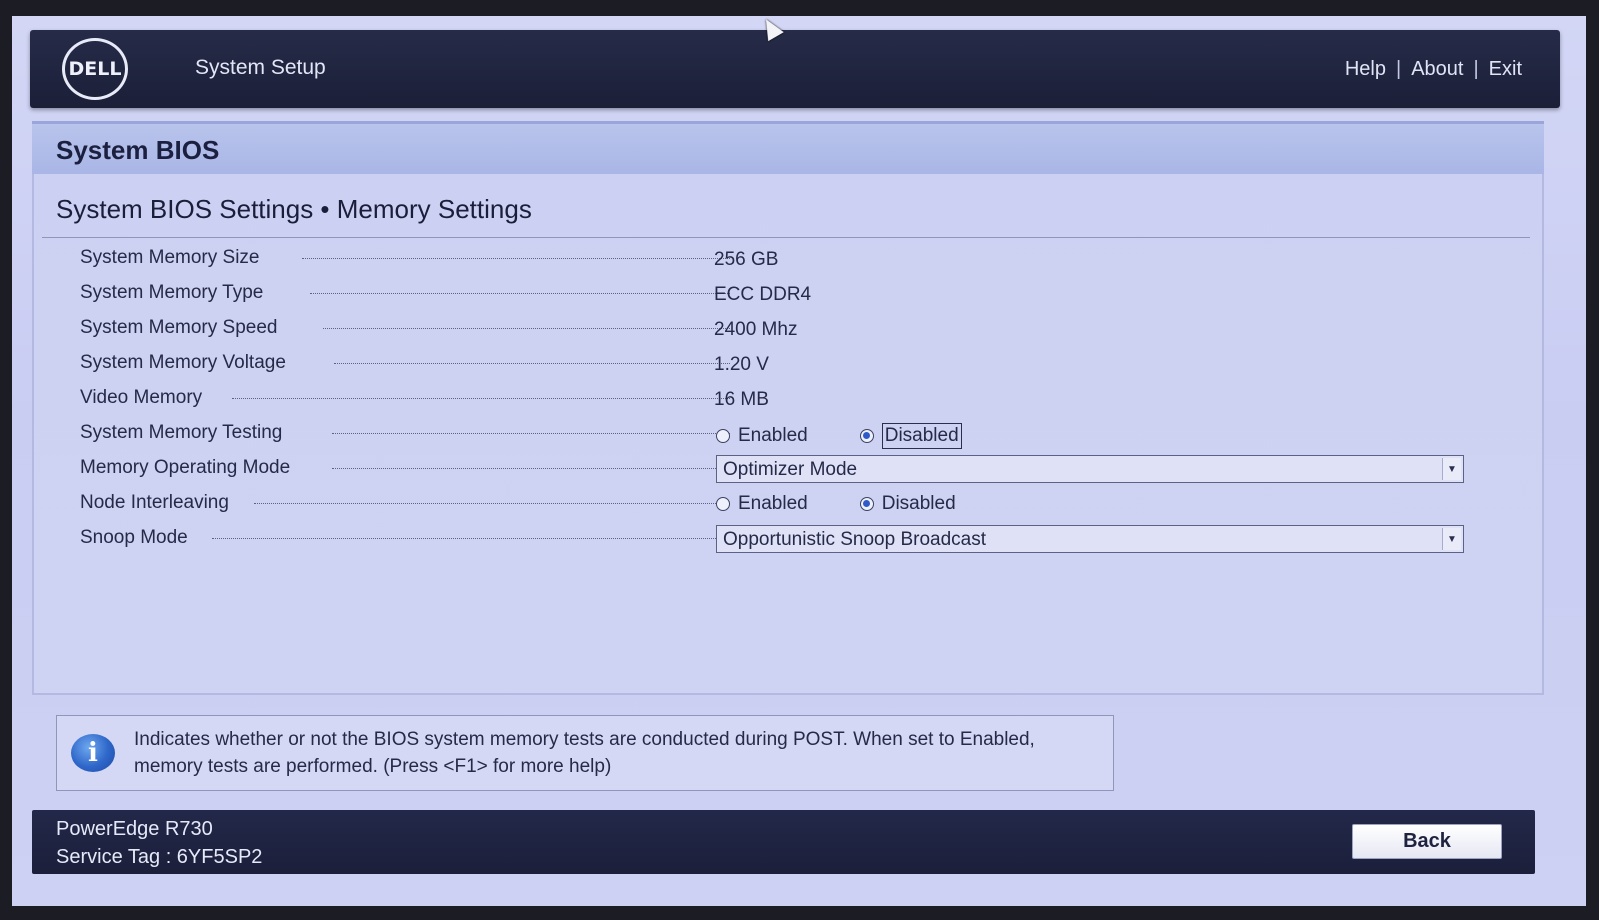 This screenshot has width=1599, height=920. What do you see at coordinates (795, 69) in the screenshot?
I see `header-bar: DELL System Setup Help | About | Exit` at bounding box center [795, 69].